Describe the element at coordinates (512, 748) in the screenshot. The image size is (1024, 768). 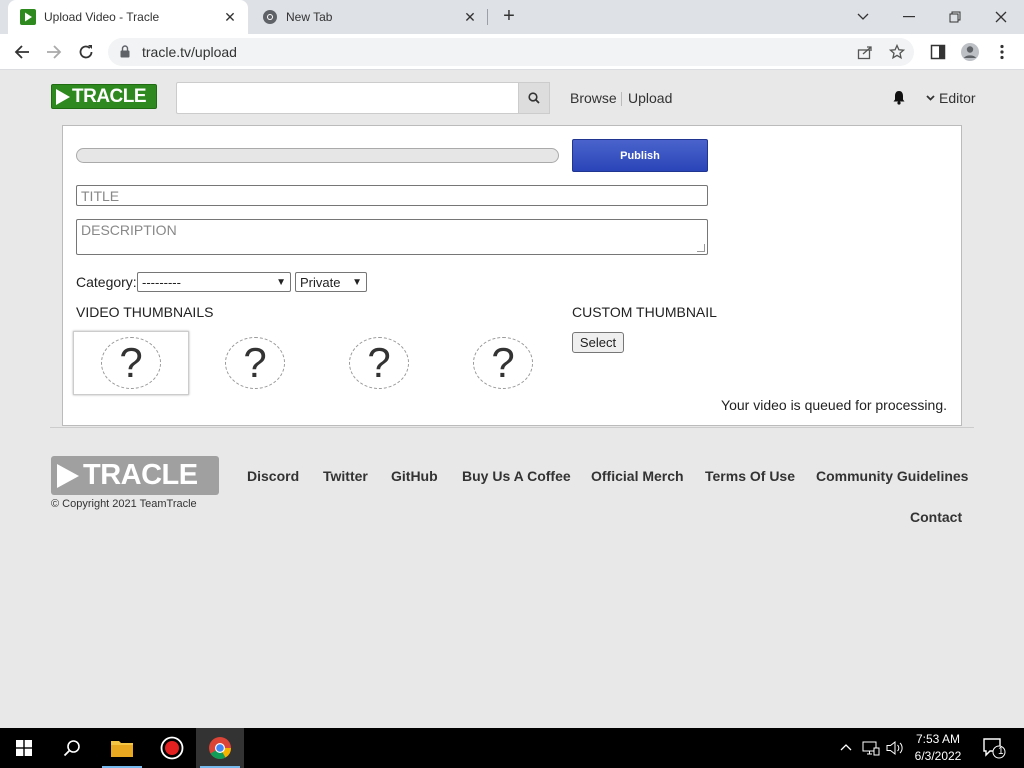
I see `taskbar: 7:53 AM 6/3/2022 1` at that location.